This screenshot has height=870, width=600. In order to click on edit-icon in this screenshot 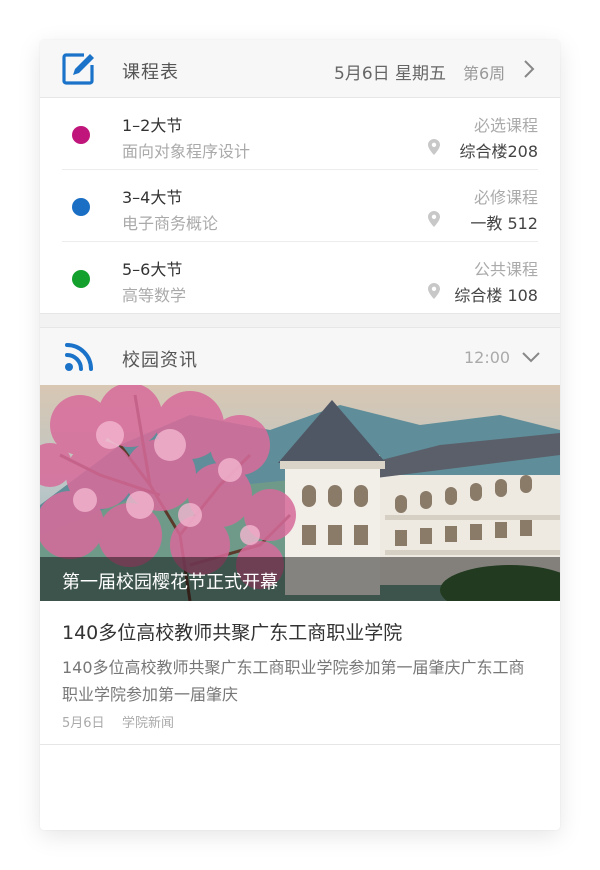, I will do `click(78, 69)`.